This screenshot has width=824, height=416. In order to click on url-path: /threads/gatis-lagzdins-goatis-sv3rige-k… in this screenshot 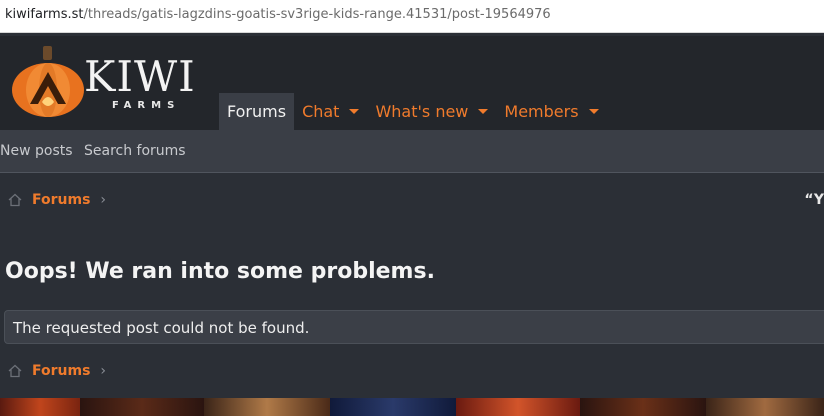, I will do `click(317, 14)`.